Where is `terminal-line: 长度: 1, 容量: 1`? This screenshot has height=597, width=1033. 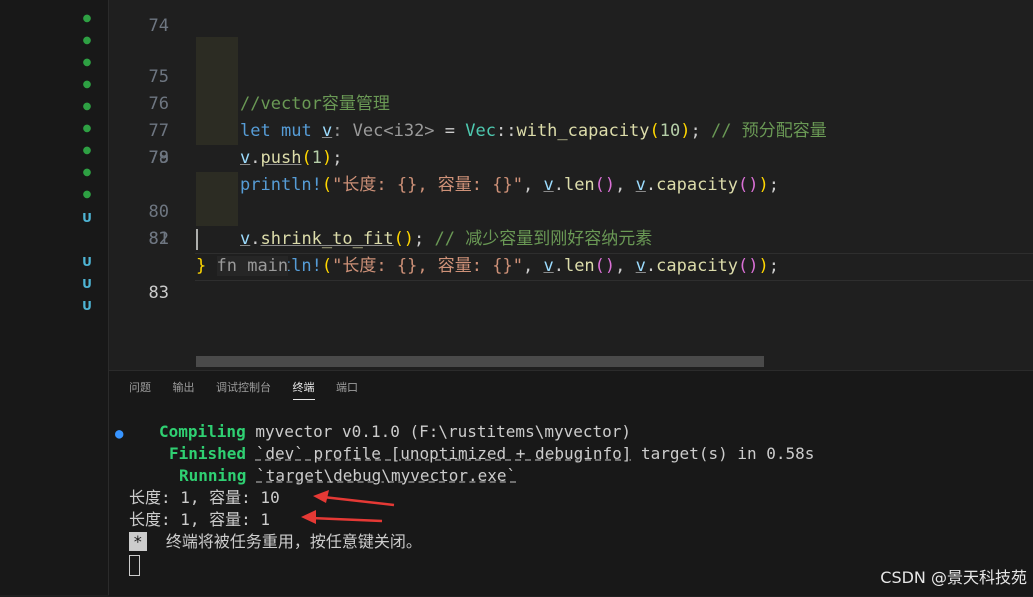 terminal-line: 长度: 1, 容量: 1 is located at coordinates (200, 519).